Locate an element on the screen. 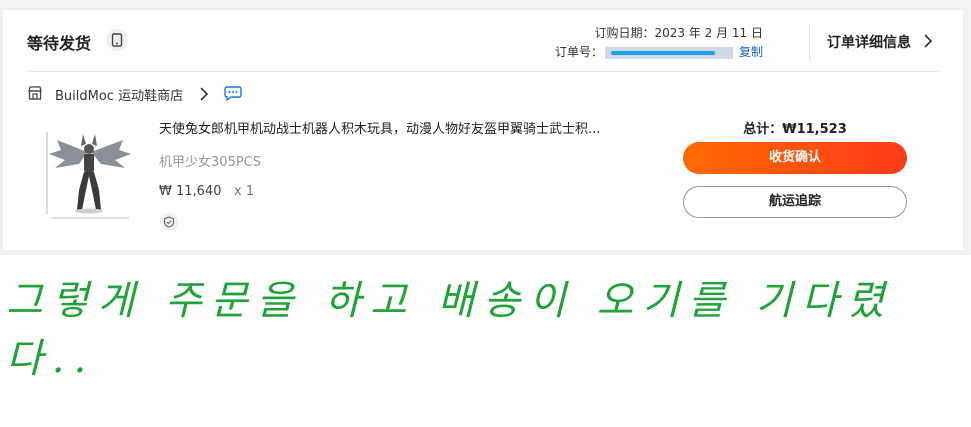 The image size is (971, 427). product-thumbnail is located at coordinates (88, 174).